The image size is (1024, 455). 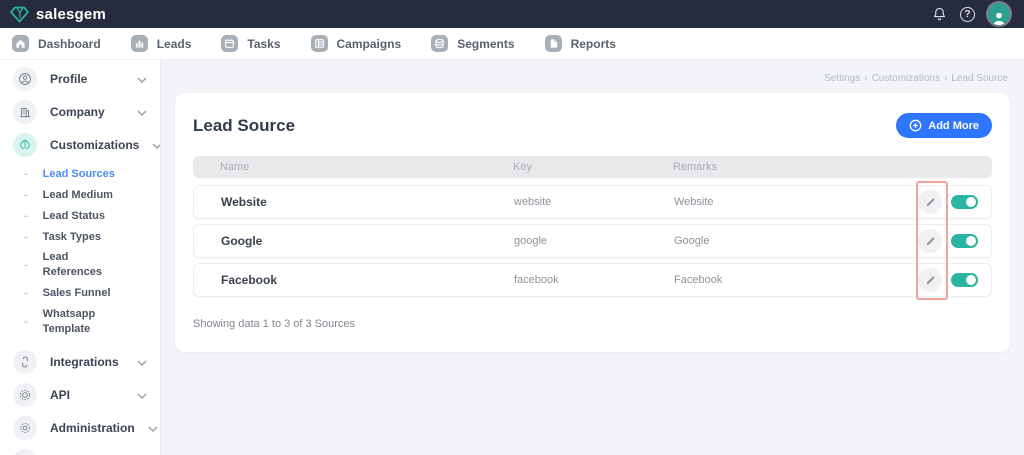 I want to click on bell-icon, so click(x=939, y=14).